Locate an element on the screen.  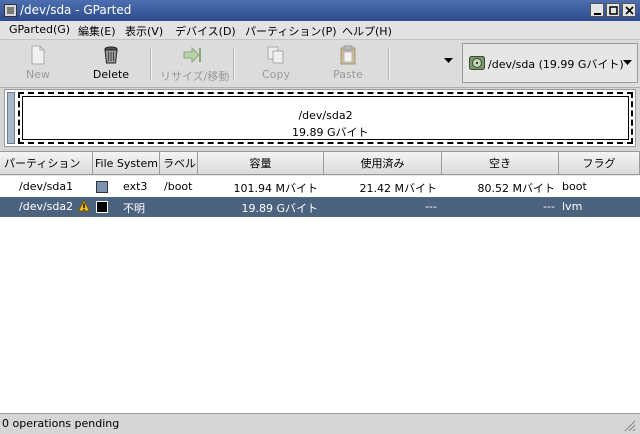
menu-partition: パーティション(P) is located at coordinates (291, 31).